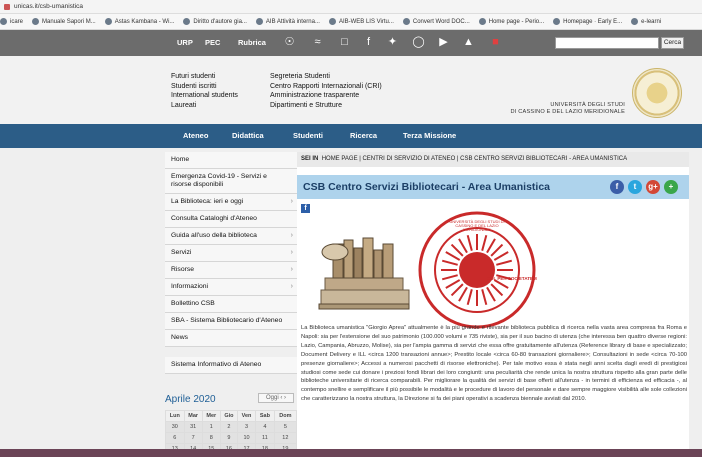  Describe the element at coordinates (326, 96) in the screenshot. I see `quicklink: Amministrazione trasparente` at that location.